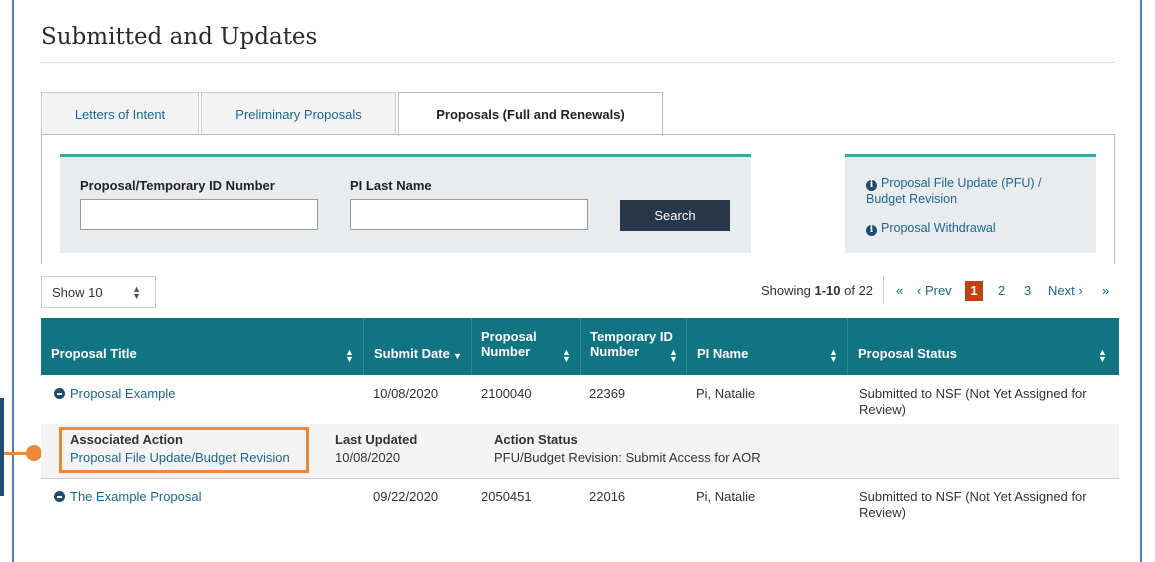 The width and height of the screenshot is (1155, 562). What do you see at coordinates (974, 291) in the screenshot?
I see `page-1-link: 1` at bounding box center [974, 291].